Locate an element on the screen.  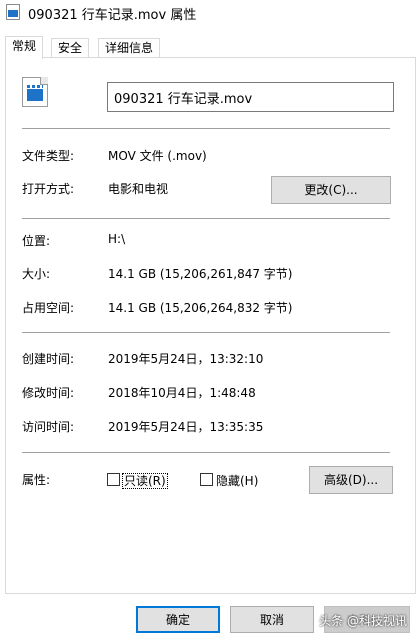
cancel-button: 取消 is located at coordinates (272, 619).